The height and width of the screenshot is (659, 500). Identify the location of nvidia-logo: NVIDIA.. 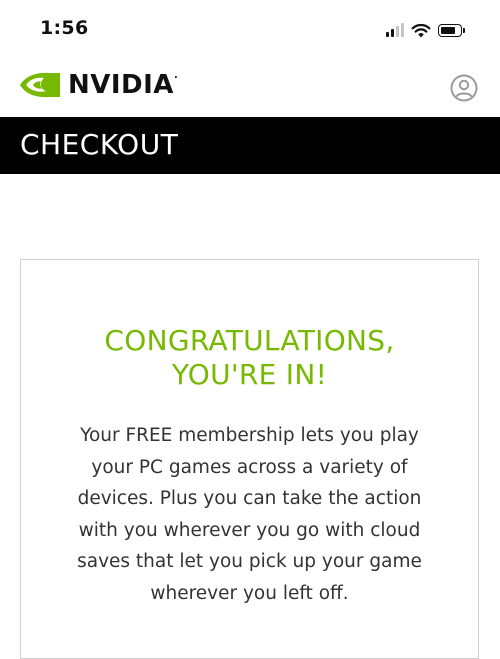
(99, 85).